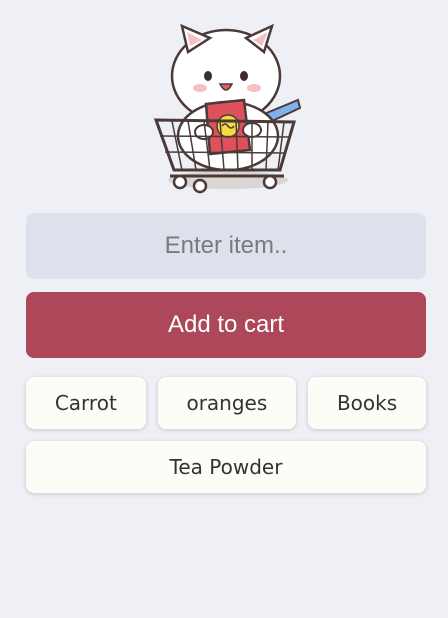 The image size is (448, 618). Describe the element at coordinates (226, 467) in the screenshot. I see `cart-item: Tea Powder` at that location.